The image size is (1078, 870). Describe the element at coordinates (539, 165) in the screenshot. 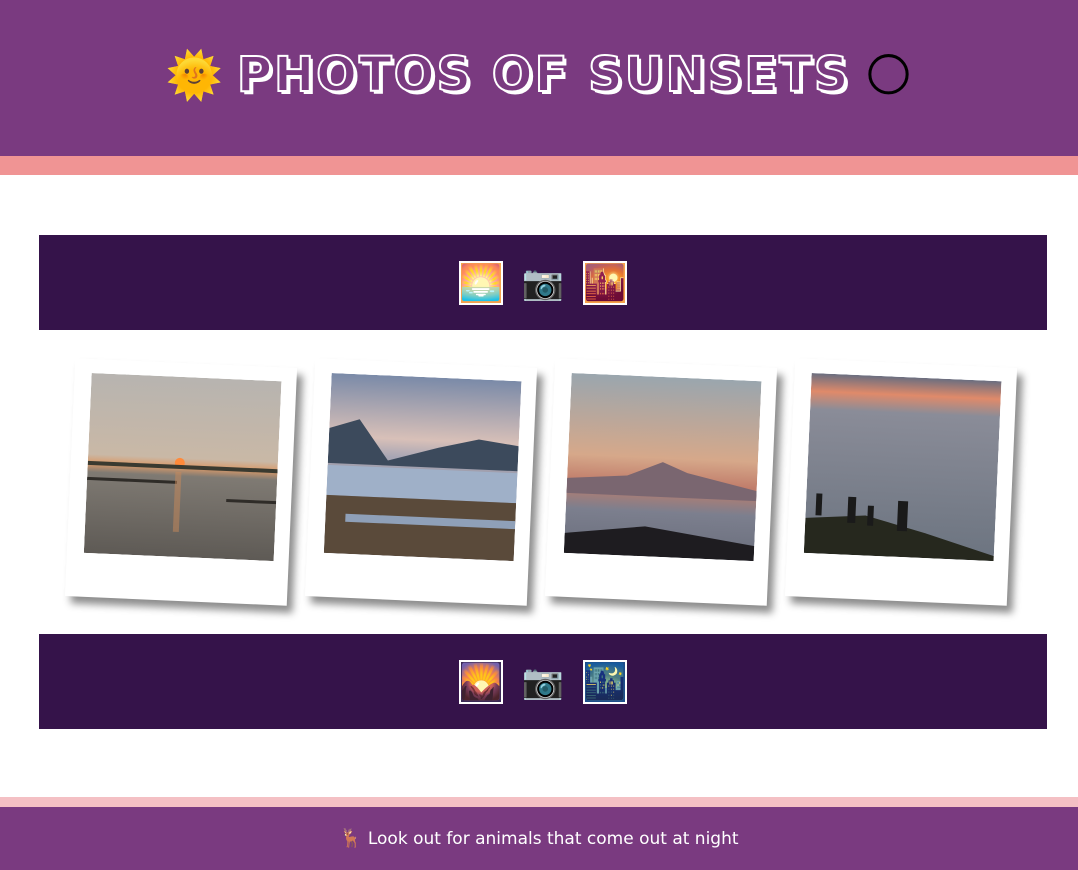

I see `header-stripe` at that location.